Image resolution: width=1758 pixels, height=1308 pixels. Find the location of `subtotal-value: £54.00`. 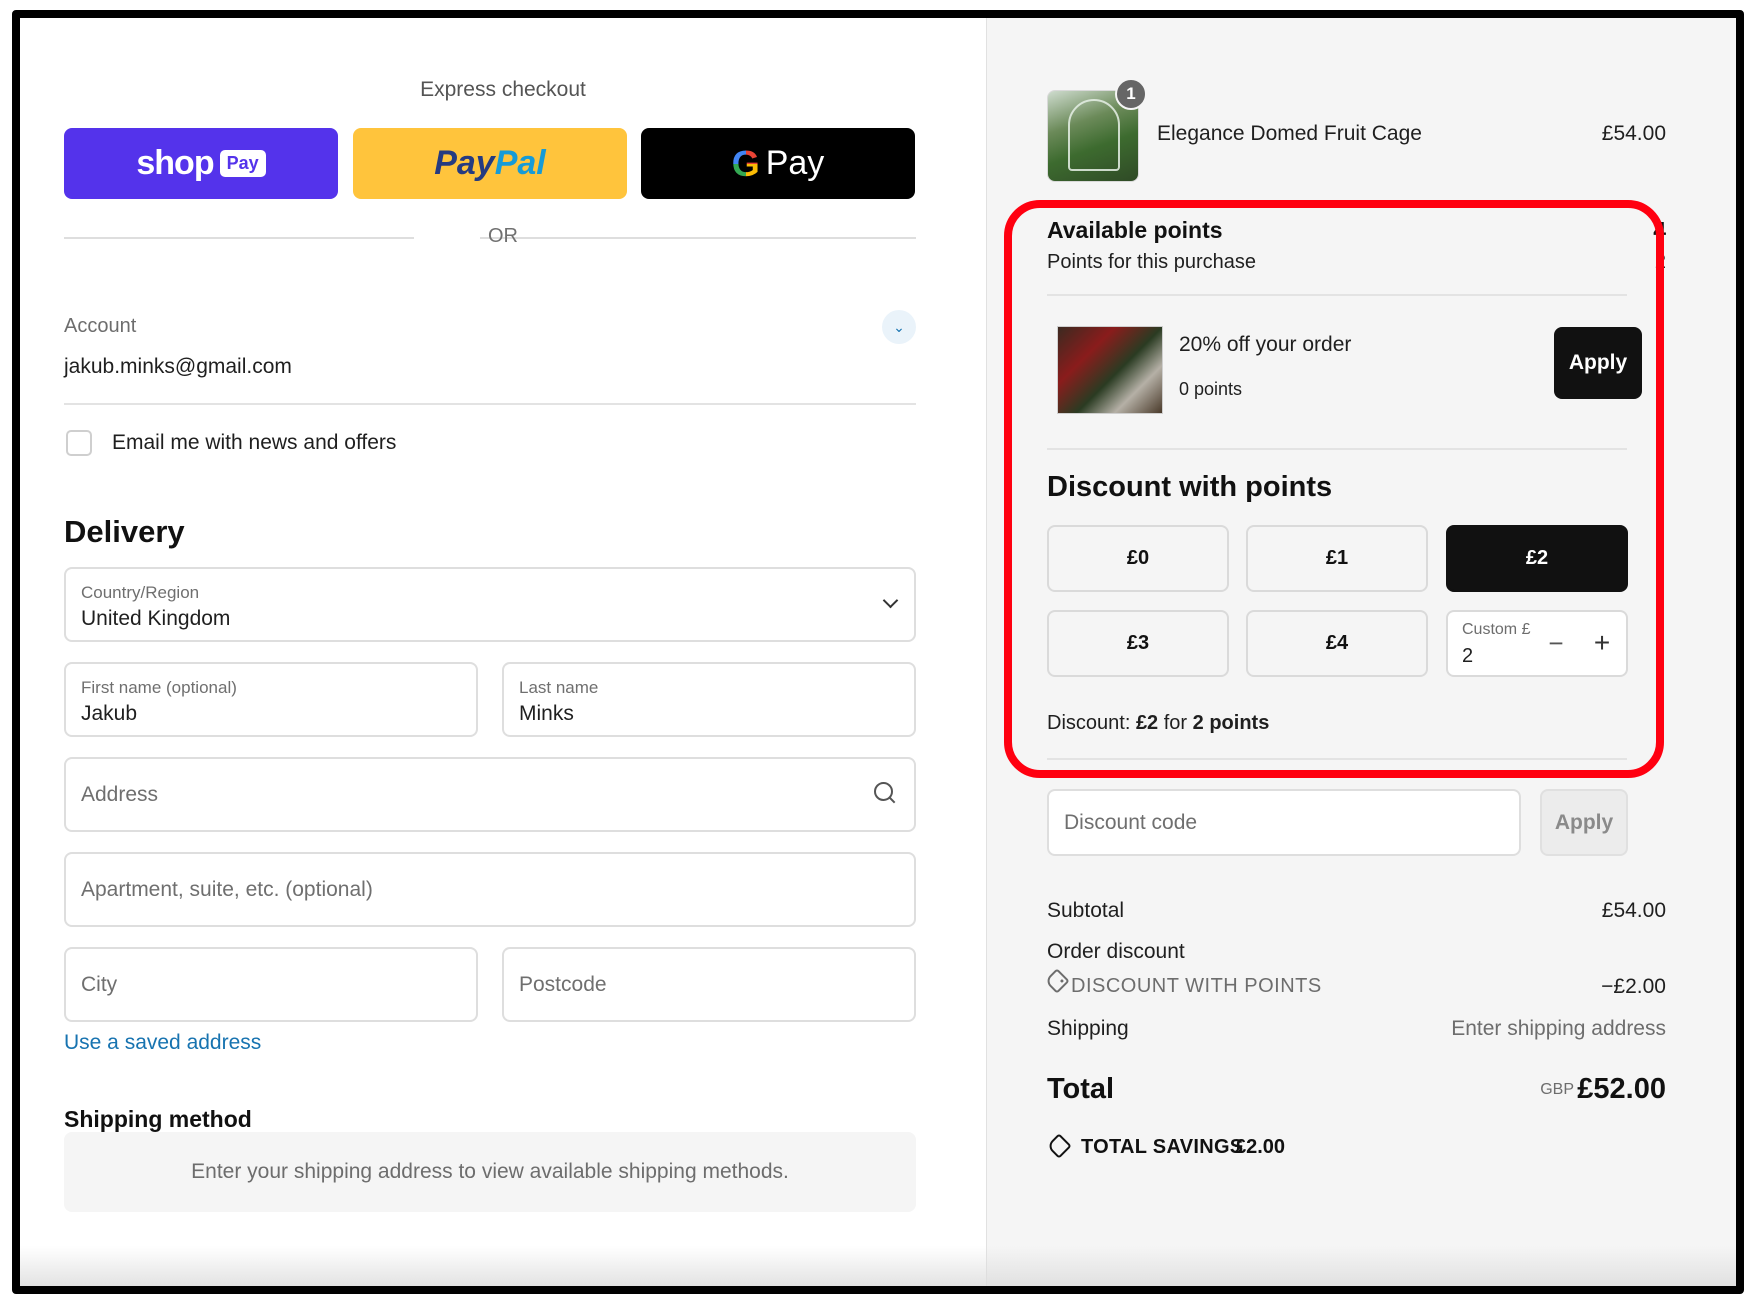

subtotal-value: £54.00 is located at coordinates (1633, 910).